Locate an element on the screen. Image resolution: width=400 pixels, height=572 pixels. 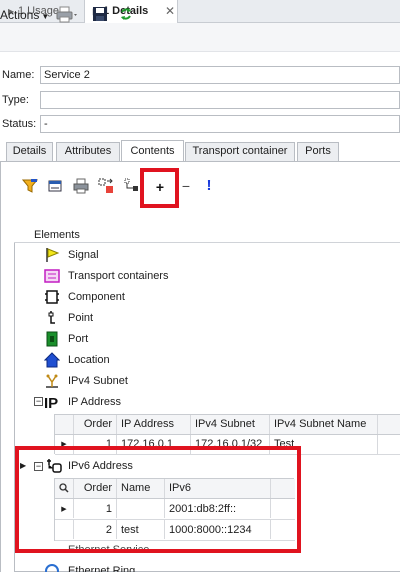
print-preview-icon is located at coordinates (81, 186).